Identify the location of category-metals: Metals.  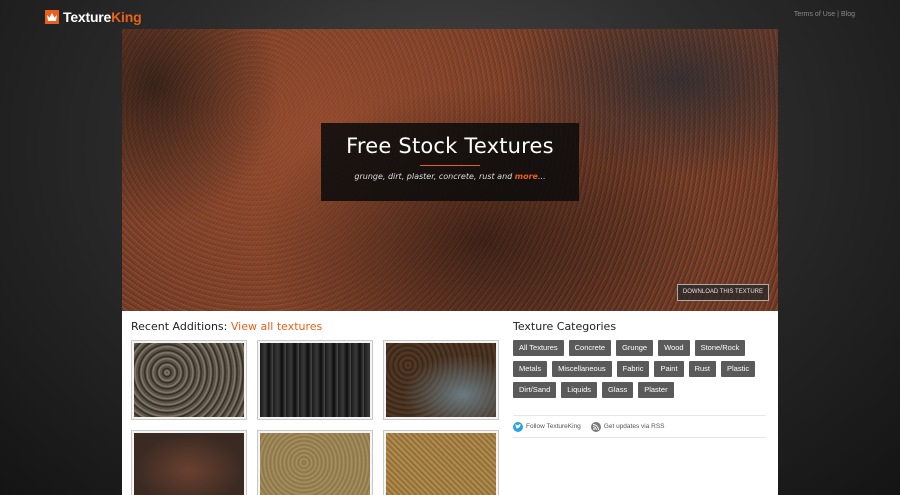
(530, 369).